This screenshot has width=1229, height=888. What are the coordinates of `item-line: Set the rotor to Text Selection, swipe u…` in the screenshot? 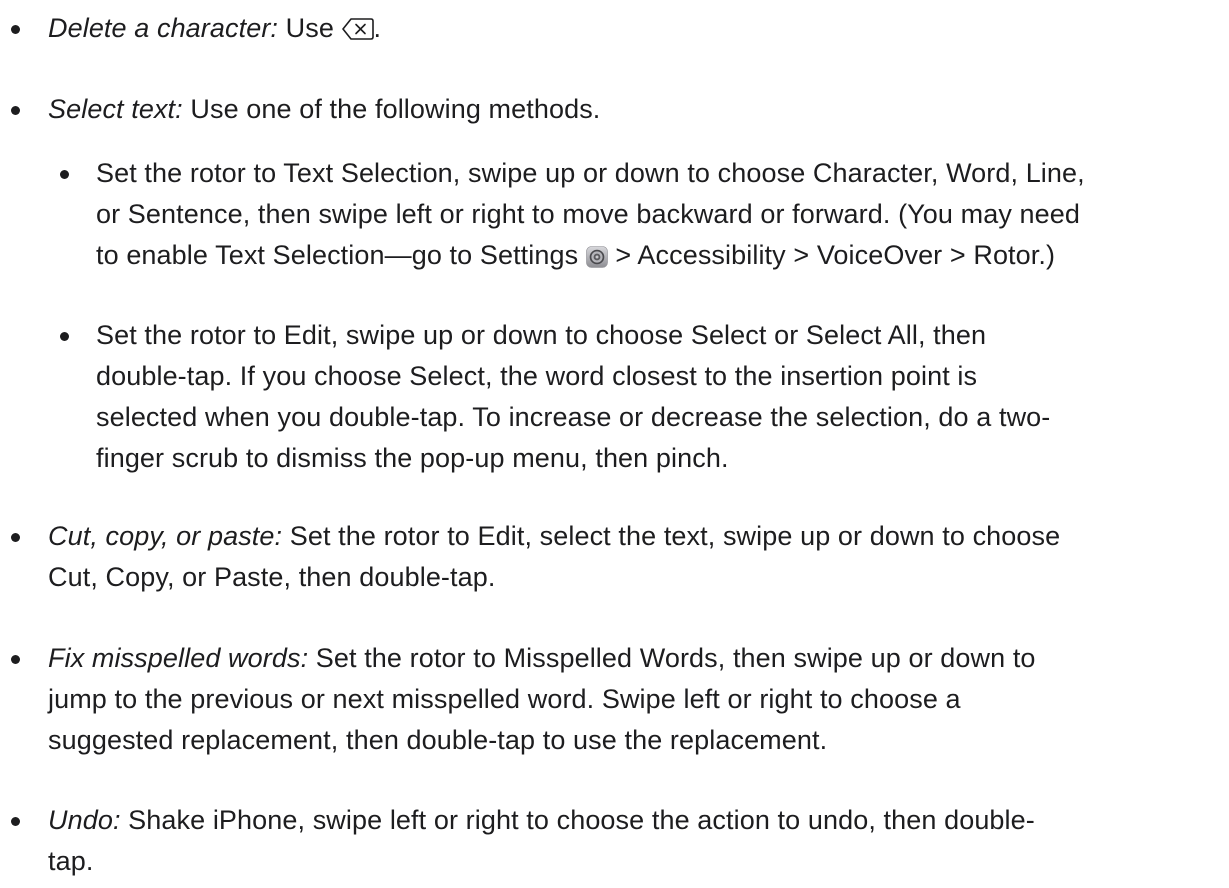 It's located at (590, 173).